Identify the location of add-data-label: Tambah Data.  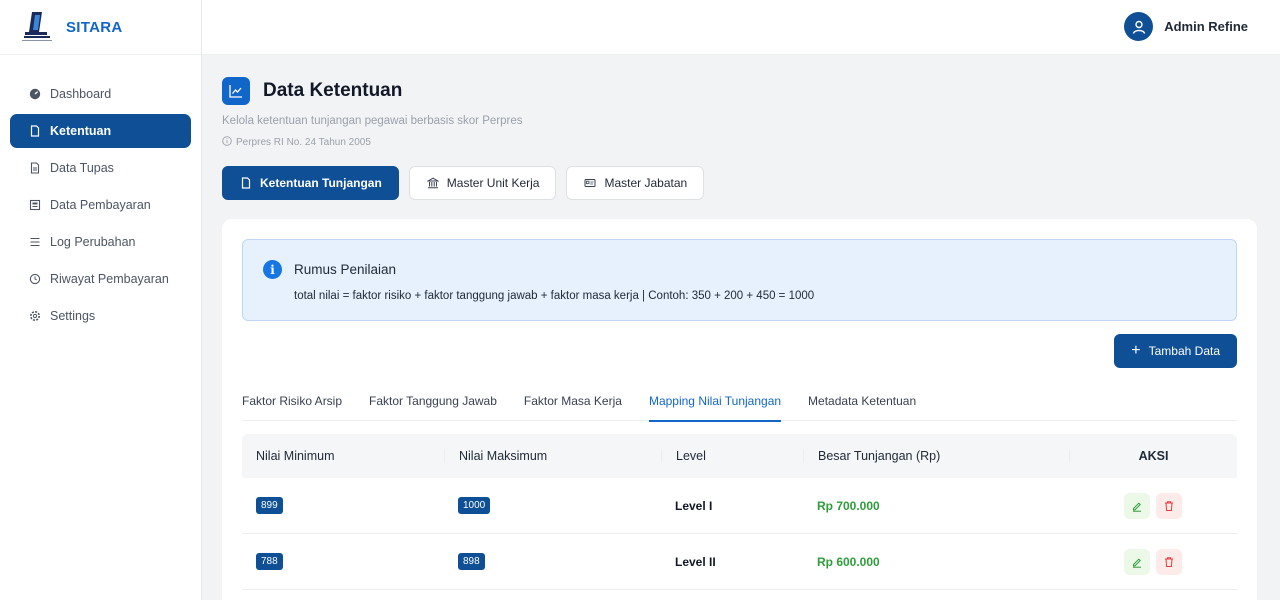
(1184, 351).